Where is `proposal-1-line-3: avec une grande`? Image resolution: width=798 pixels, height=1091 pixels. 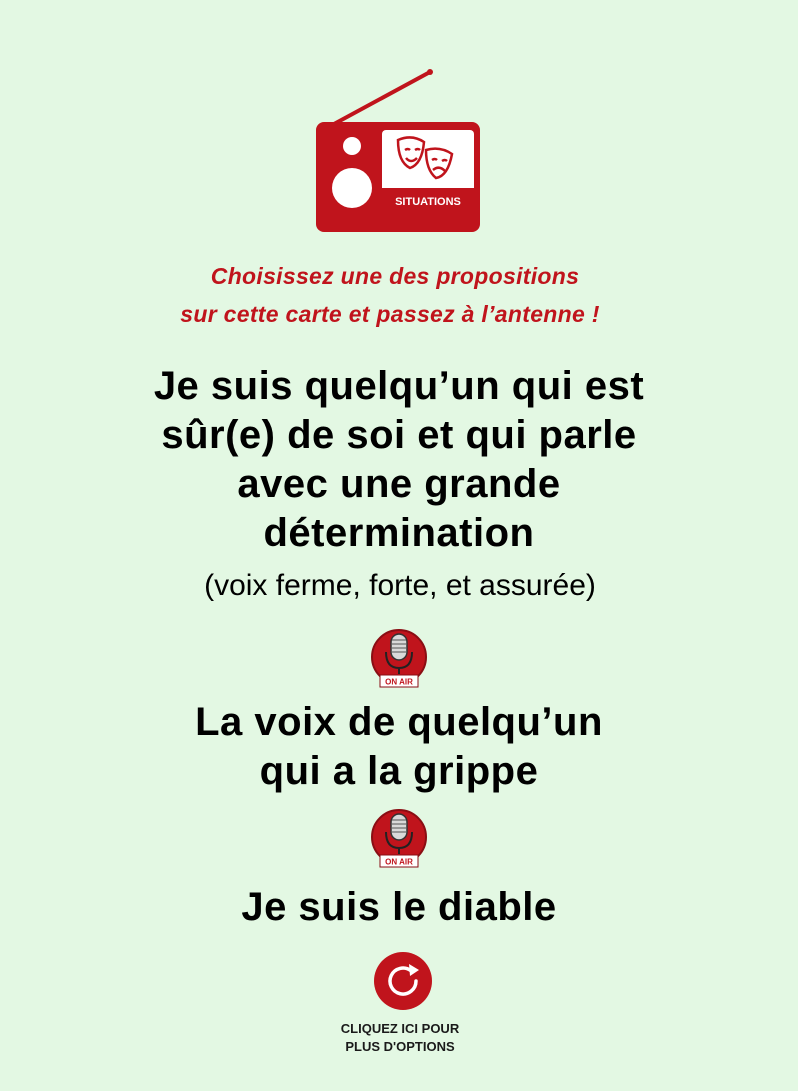
proposal-1-line-3: avec une grande is located at coordinates (399, 484).